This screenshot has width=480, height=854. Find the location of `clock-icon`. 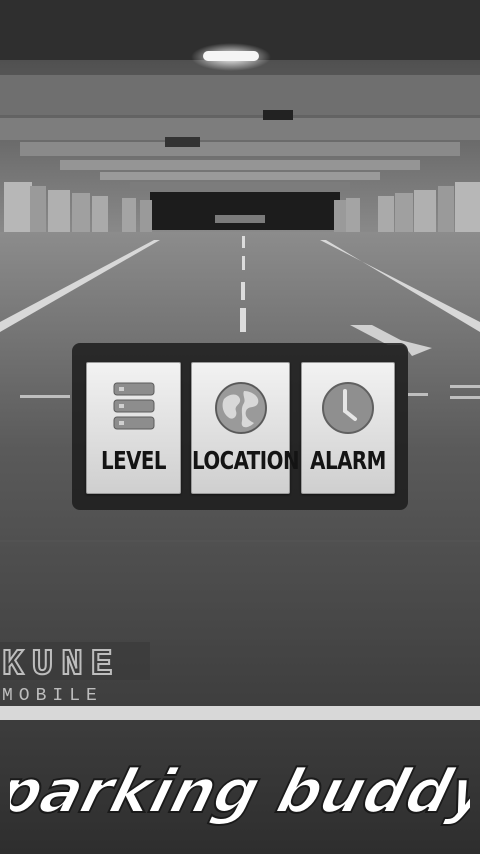

clock-icon is located at coordinates (348, 410).